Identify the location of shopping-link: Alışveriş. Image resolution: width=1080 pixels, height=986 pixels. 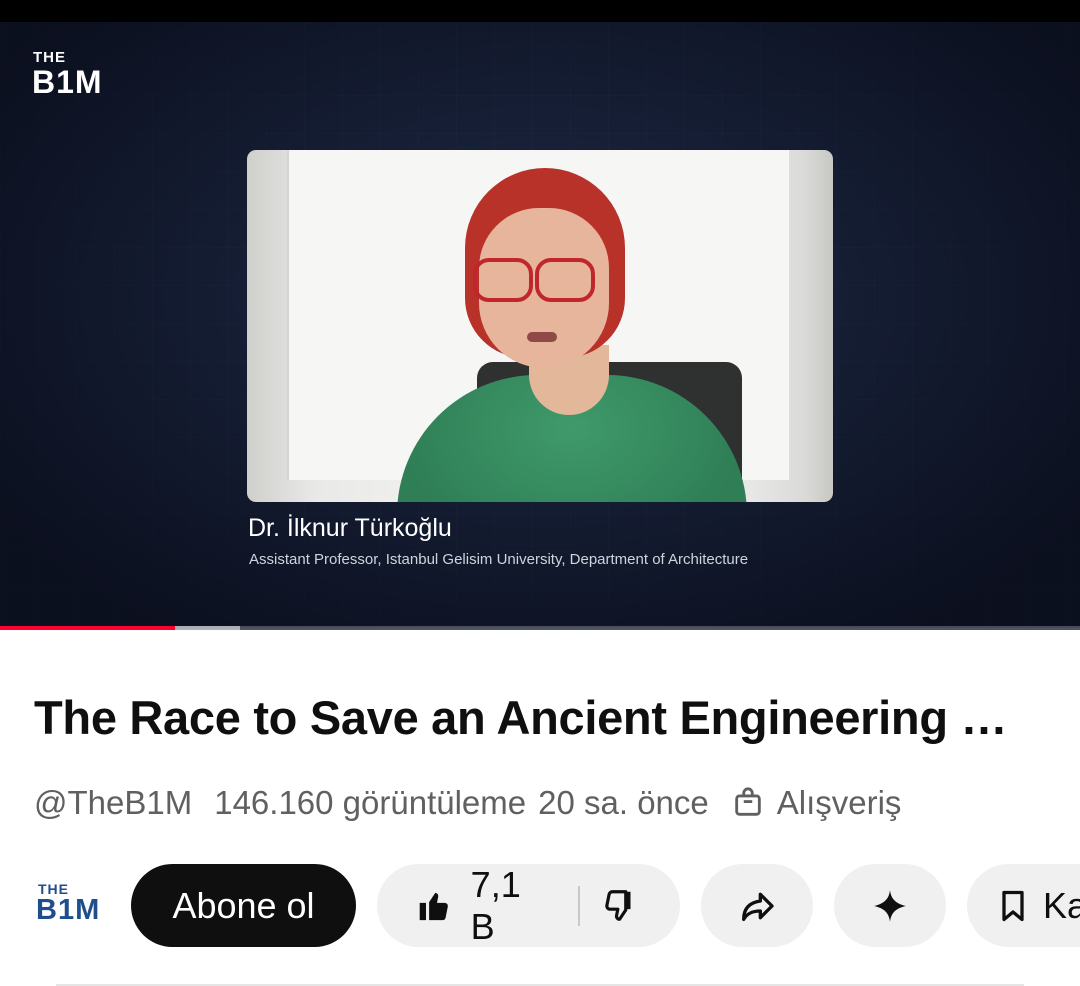
(816, 803).